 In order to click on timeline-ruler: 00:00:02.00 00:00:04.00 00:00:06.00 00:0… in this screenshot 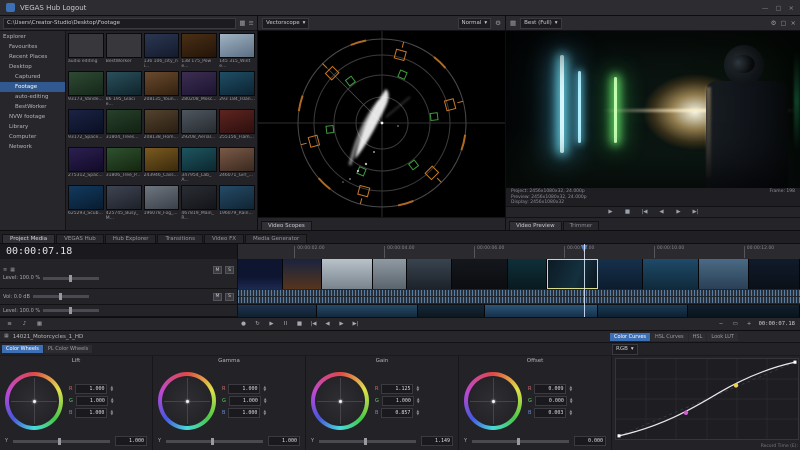, I will do `click(519, 251)`.